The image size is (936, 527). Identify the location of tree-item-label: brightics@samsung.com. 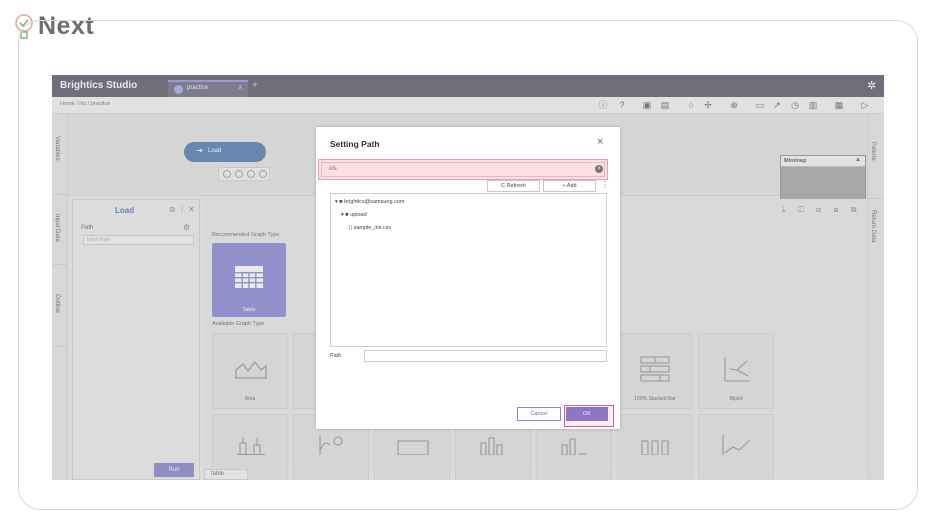
(374, 202).